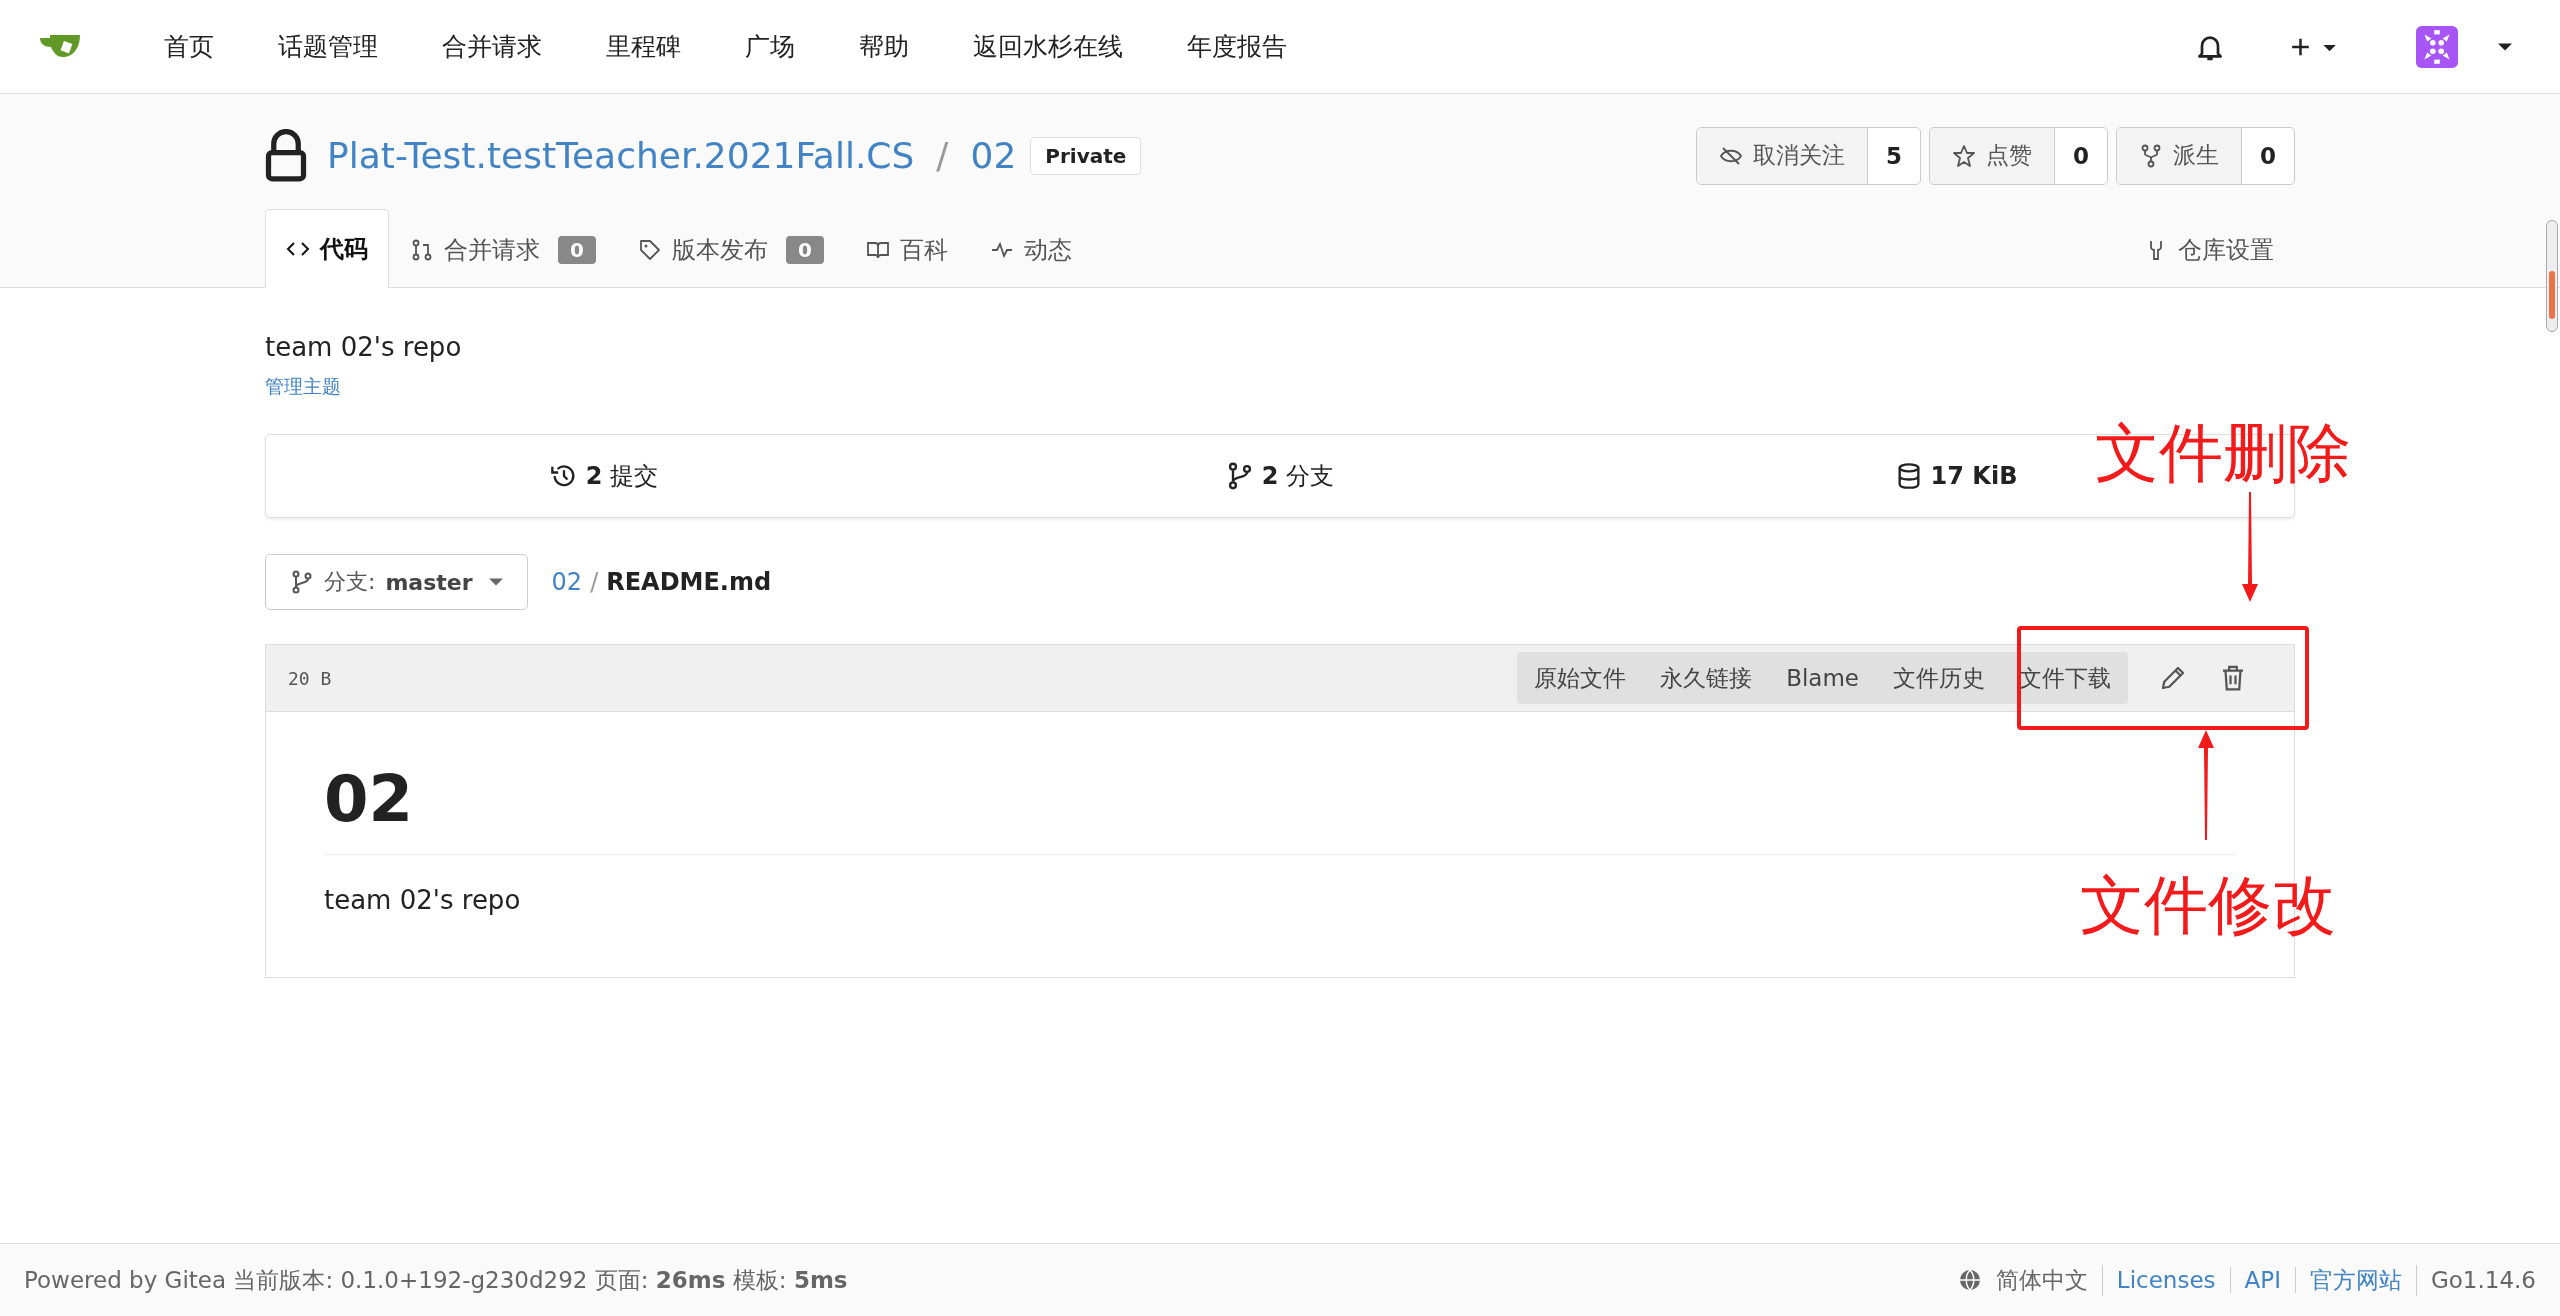 This screenshot has height=1316, width=2560. Describe the element at coordinates (567, 582) in the screenshot. I see `folder-link: 02` at that location.